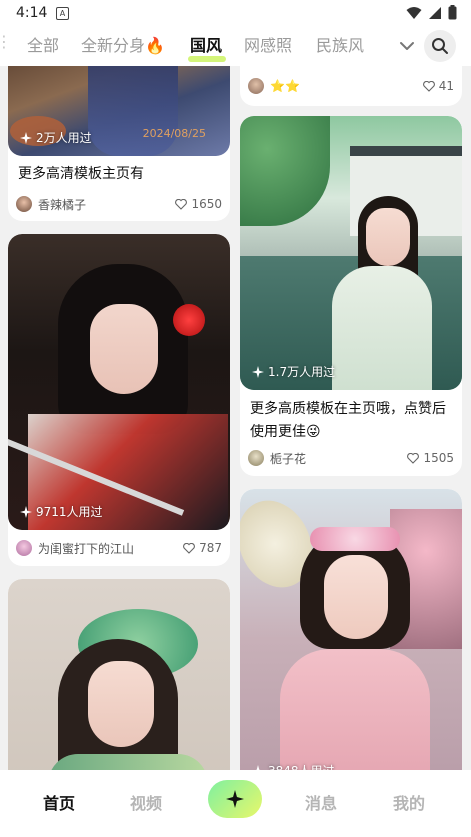  Describe the element at coordinates (81, 174) in the screenshot. I see `card-title: 更多高清模板主页有` at that location.